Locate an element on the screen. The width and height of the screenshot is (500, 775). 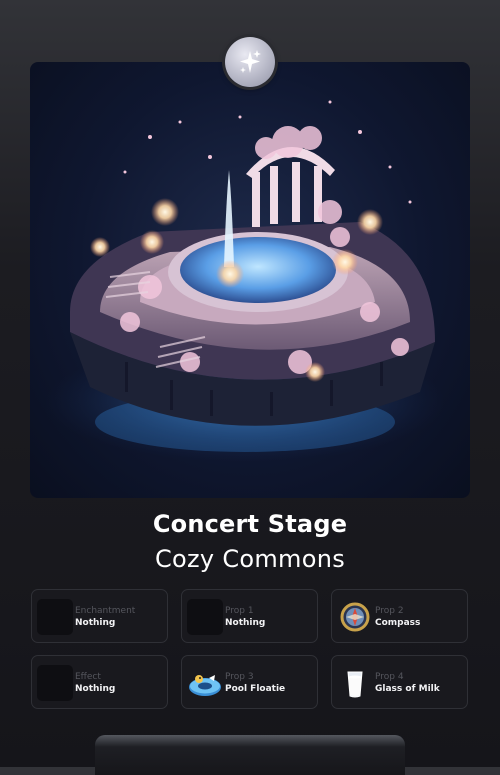
slot-prop-3: Prop 3 Pool Floatie is located at coordinates (249, 682).